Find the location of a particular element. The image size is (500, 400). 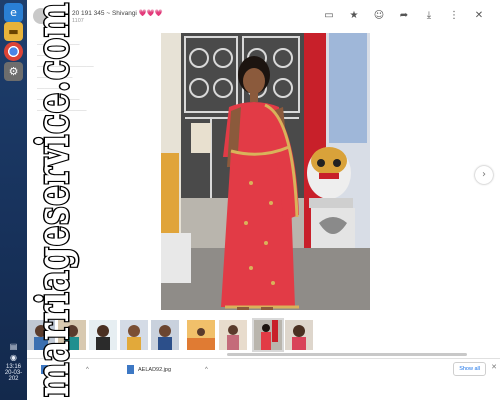

settings-icon: ⚙ is located at coordinates (13, 71).